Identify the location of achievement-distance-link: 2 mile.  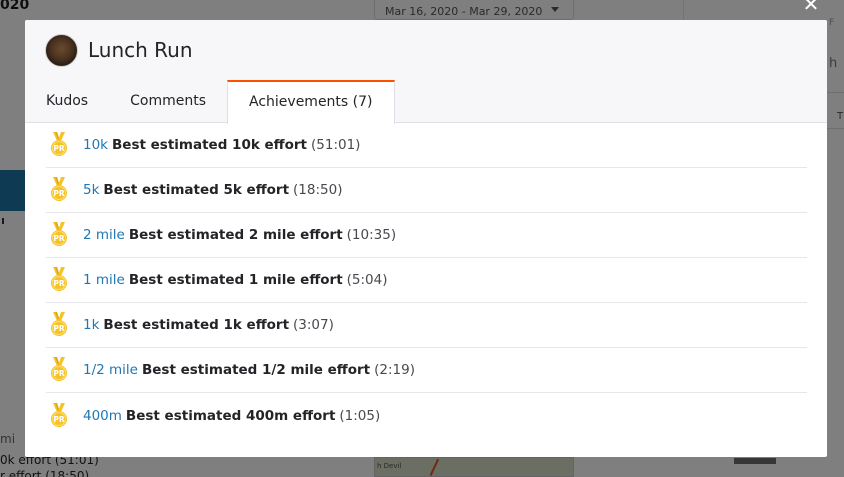
(104, 235).